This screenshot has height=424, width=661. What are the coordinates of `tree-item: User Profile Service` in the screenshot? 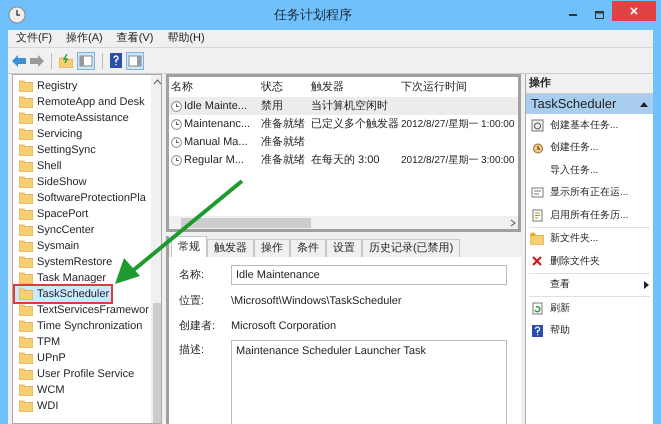 It's located at (85, 374).